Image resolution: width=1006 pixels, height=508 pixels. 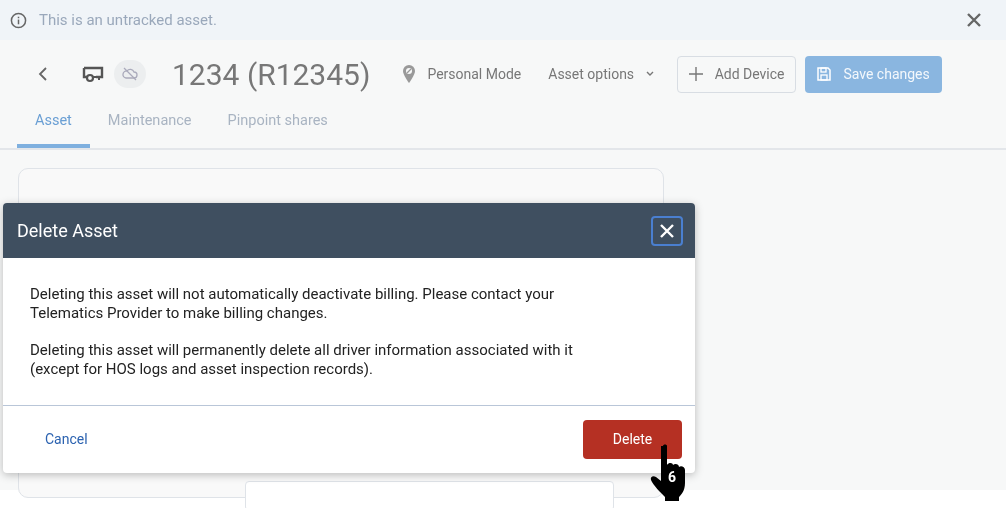 What do you see at coordinates (737, 74) in the screenshot?
I see `add-device-button: Add Device` at bounding box center [737, 74].